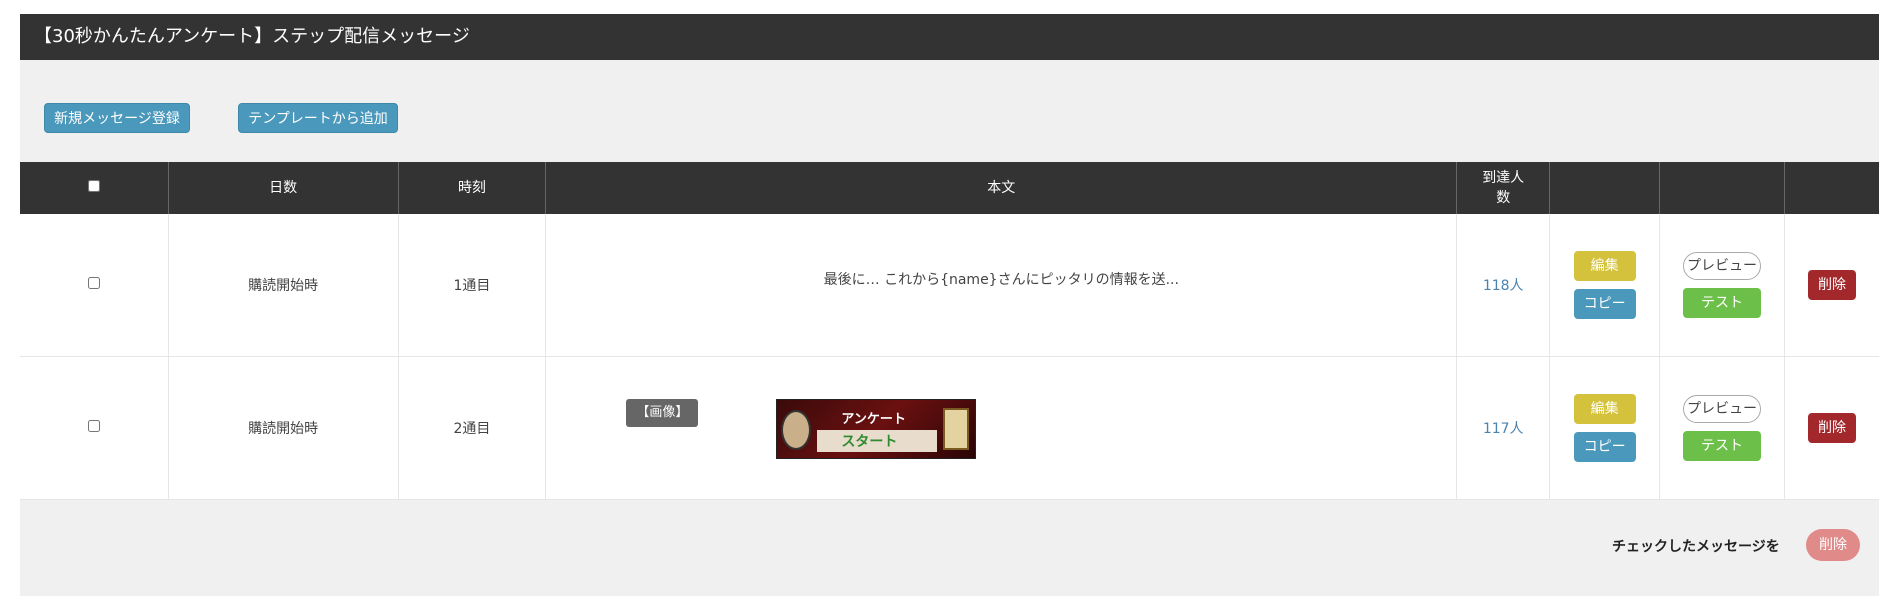  What do you see at coordinates (956, 429) in the screenshot?
I see `clipboard-icon` at bounding box center [956, 429].